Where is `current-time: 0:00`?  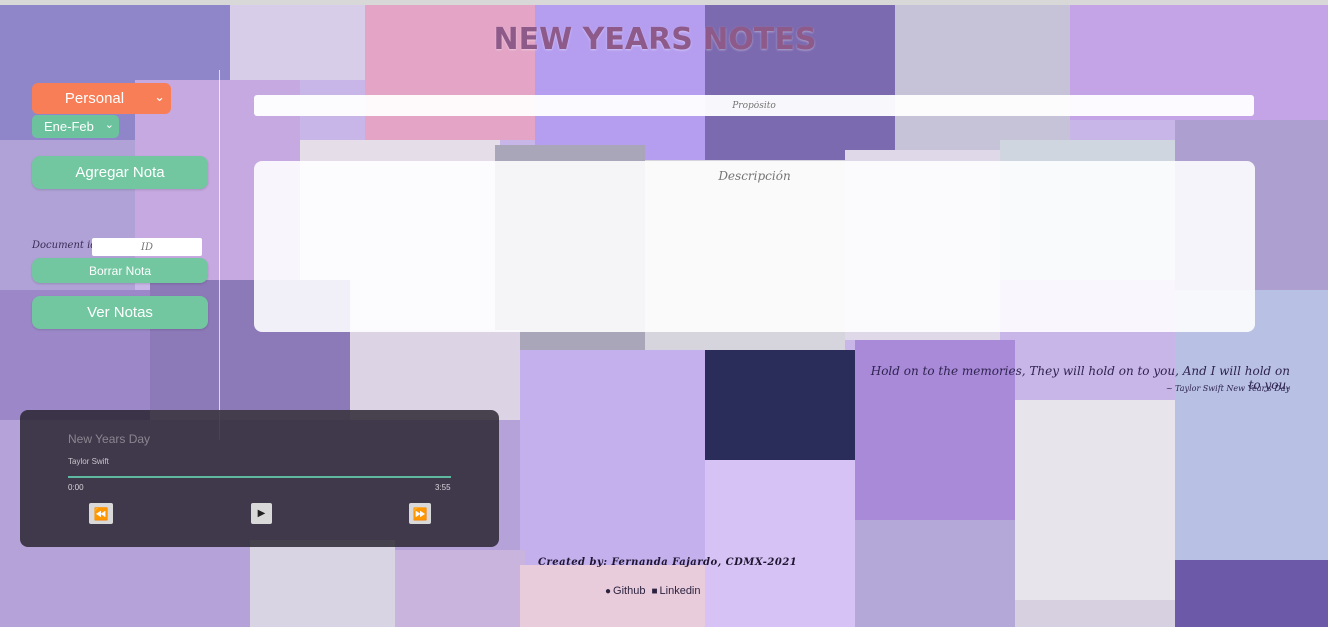
current-time: 0:00 is located at coordinates (76, 487).